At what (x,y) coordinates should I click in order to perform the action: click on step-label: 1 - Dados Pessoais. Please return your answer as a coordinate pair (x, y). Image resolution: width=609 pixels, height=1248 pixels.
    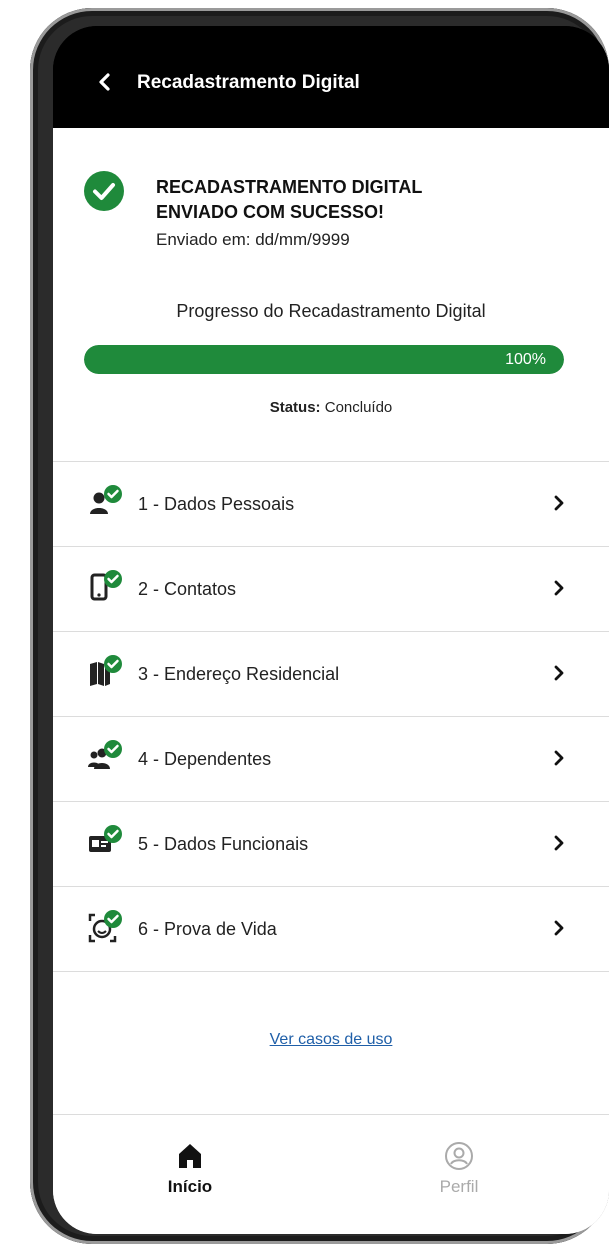
    Looking at the image, I should click on (216, 504).